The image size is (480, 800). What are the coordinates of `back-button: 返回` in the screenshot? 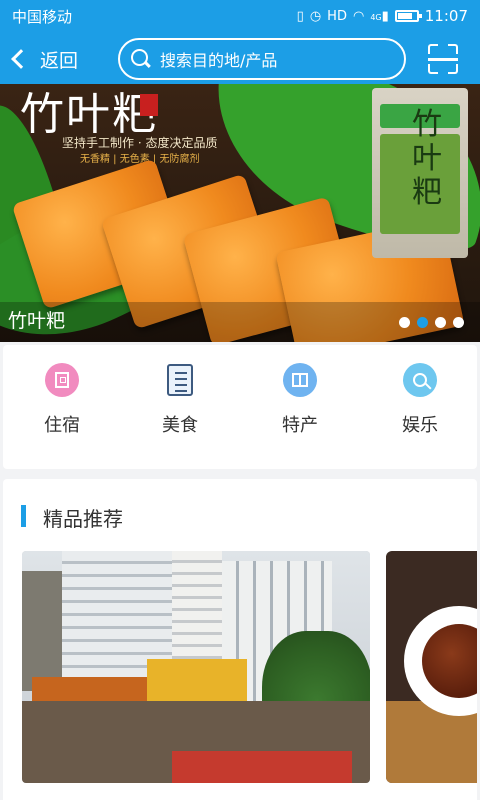 It's located at (45, 59).